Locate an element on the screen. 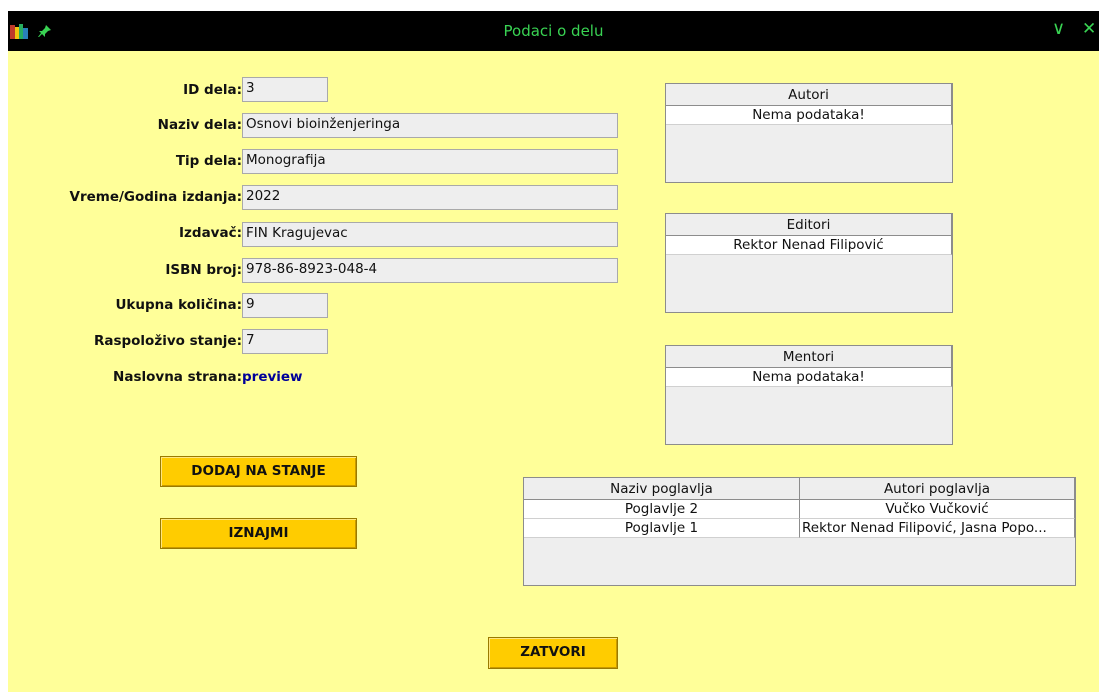 Image resolution: width=1099 pixels, height=692 pixels. window-title: Podaci o delu is located at coordinates (553, 31).